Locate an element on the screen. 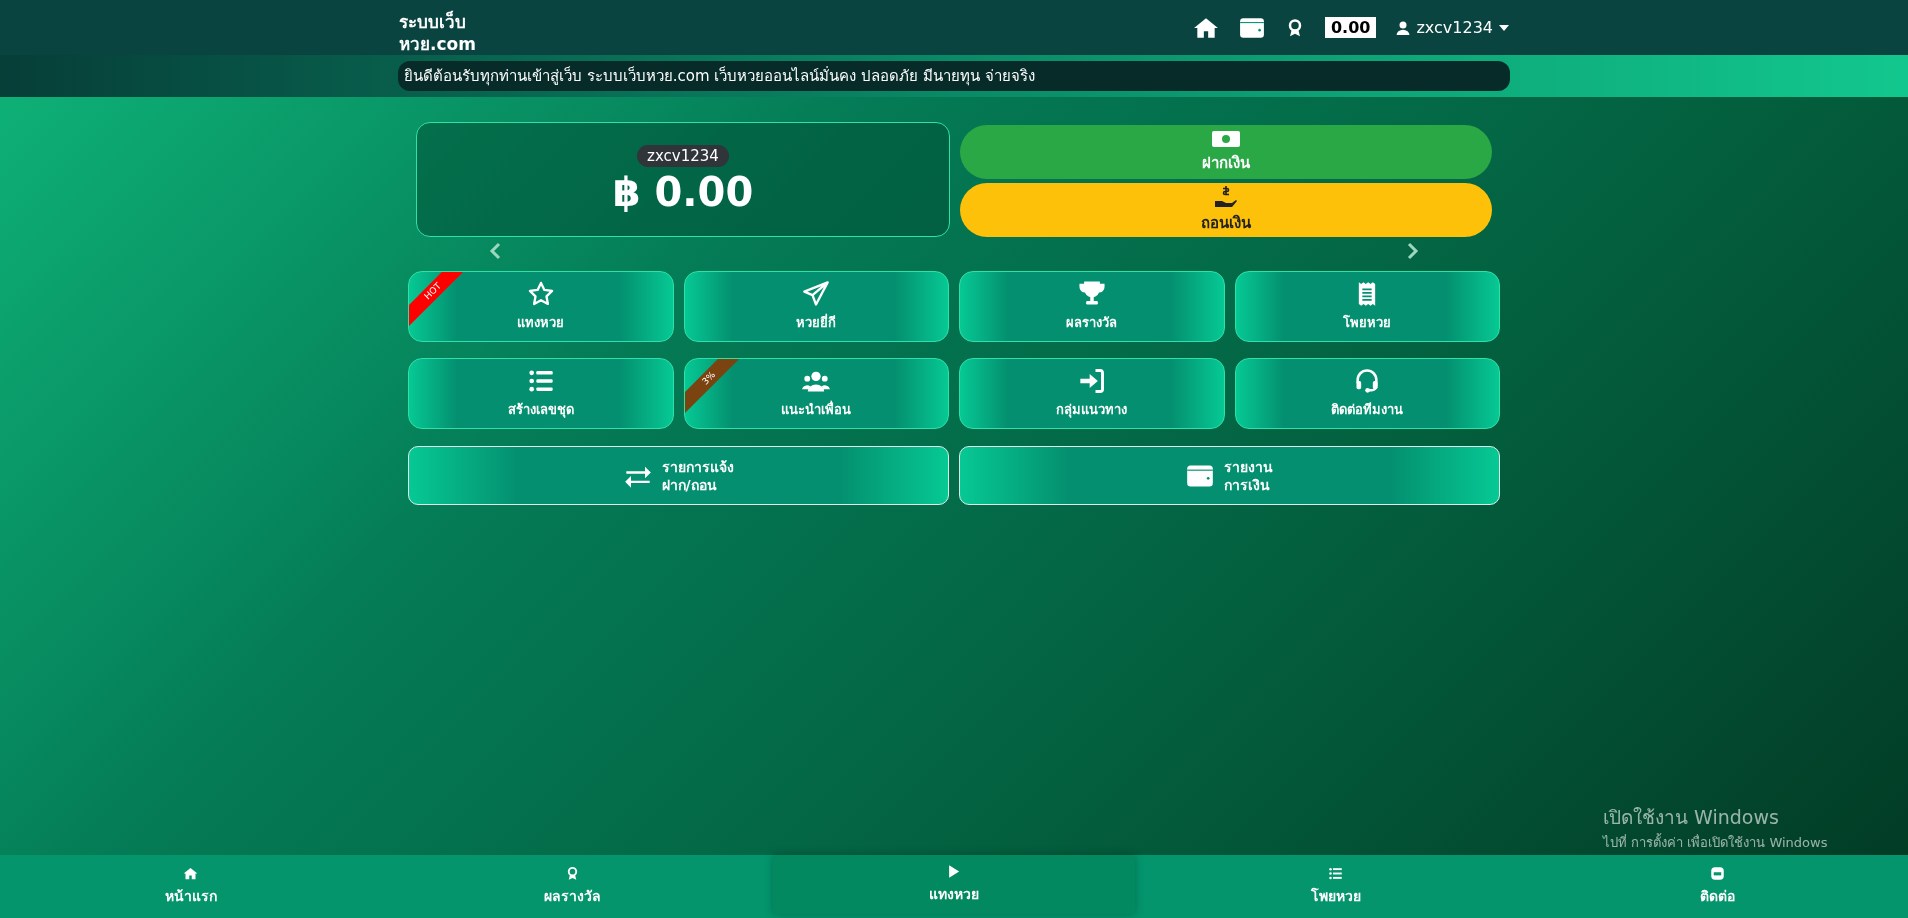 This screenshot has width=1908, height=918. site-logo: ระบบเว็บ หวย.com is located at coordinates (437, 27).